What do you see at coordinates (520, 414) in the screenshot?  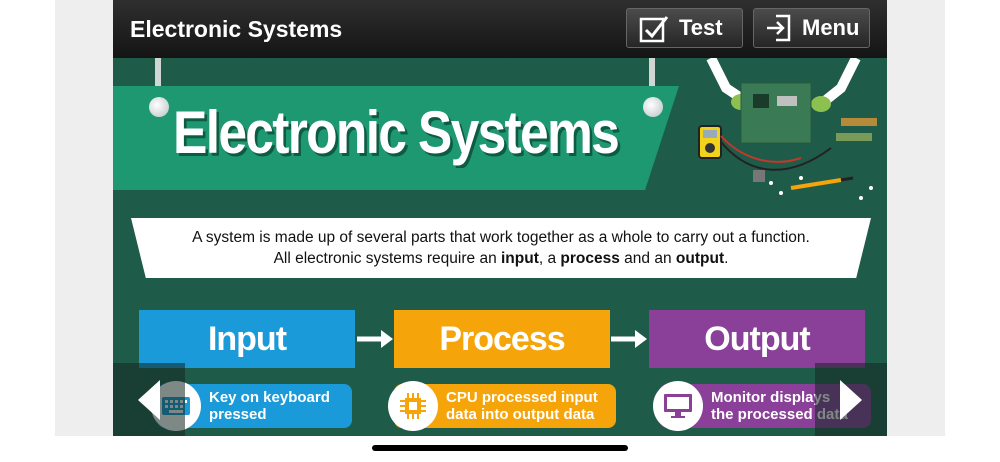 I see `process-example-line-2: data into output data` at bounding box center [520, 414].